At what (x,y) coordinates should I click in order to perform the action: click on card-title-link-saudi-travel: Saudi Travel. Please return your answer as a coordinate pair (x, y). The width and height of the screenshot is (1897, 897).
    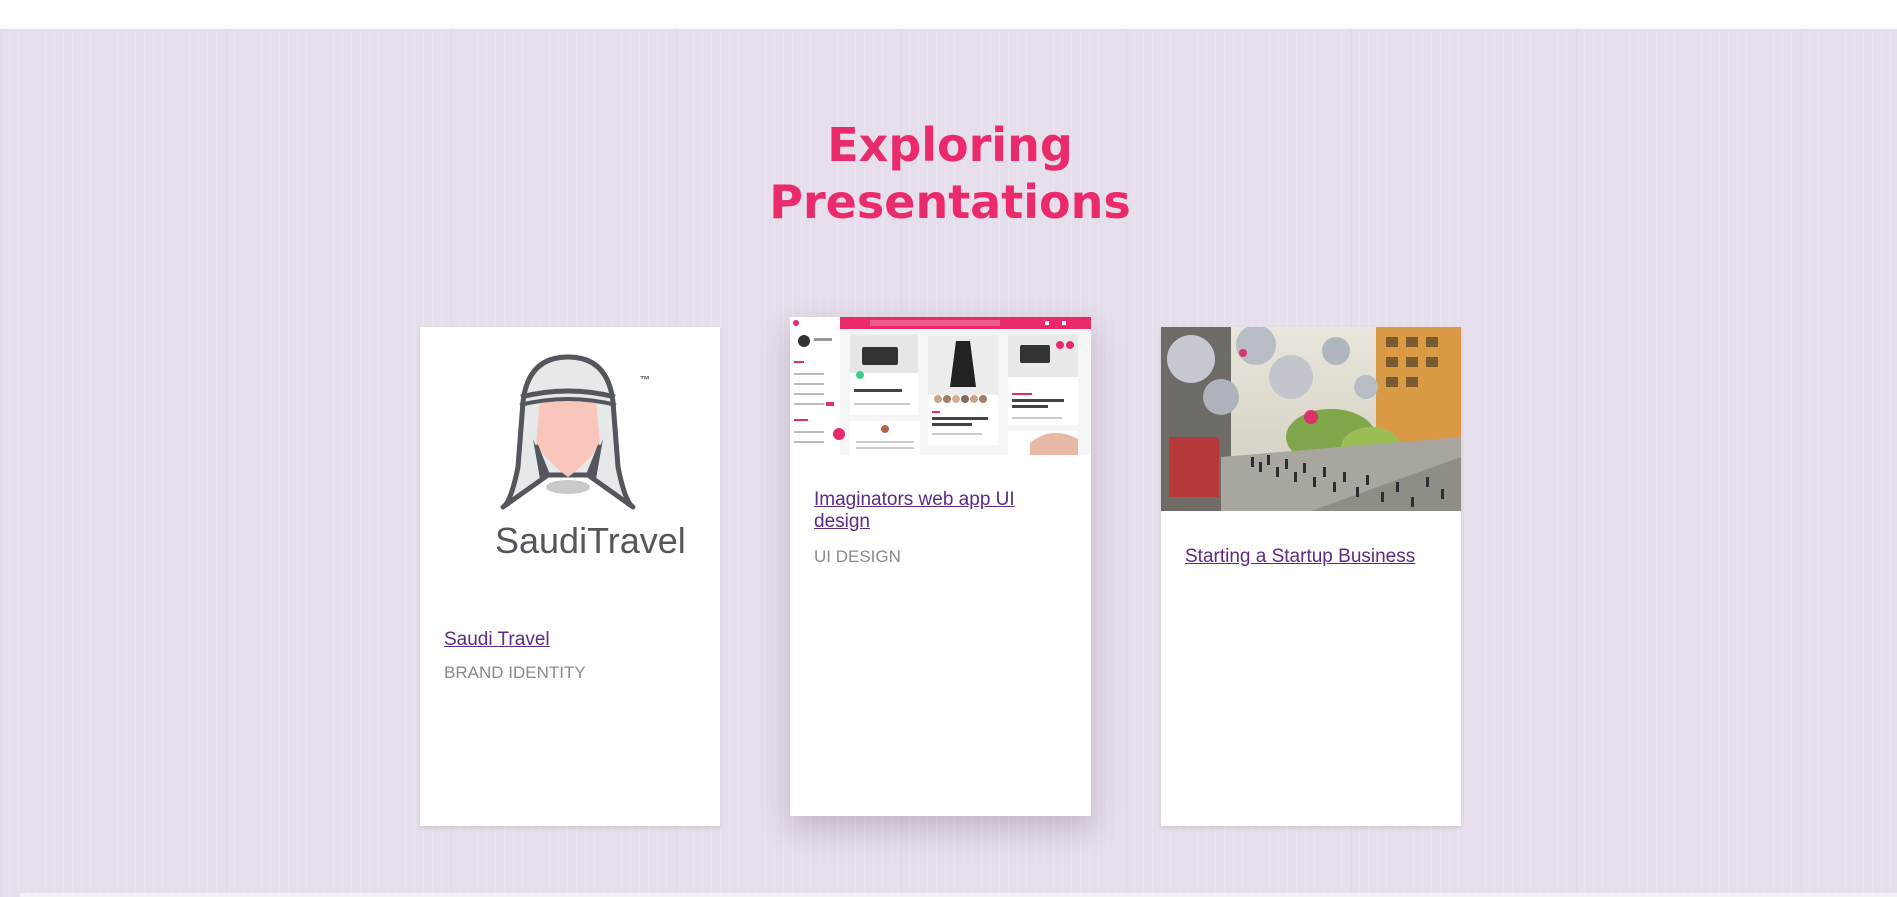
    Looking at the image, I should click on (574, 640).